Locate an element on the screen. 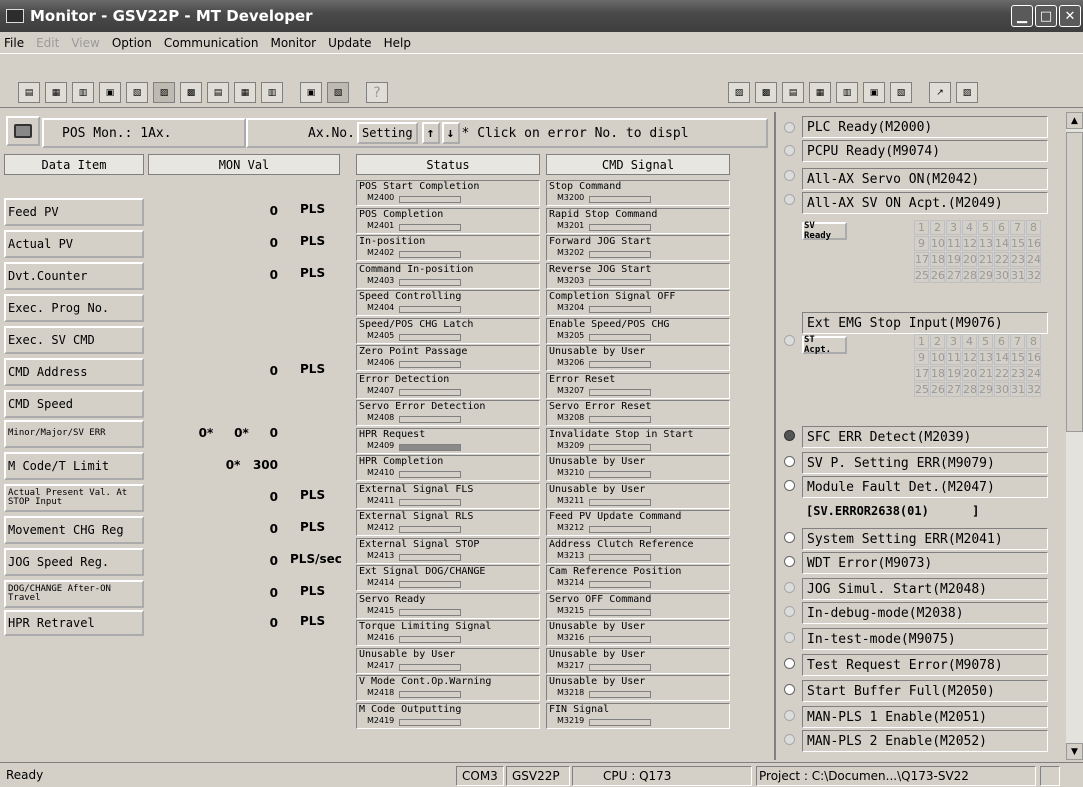 Image resolution: width=1083 pixels, height=787 pixels. cmd-signal: Servo OFF Command M3215 is located at coordinates (638, 605).